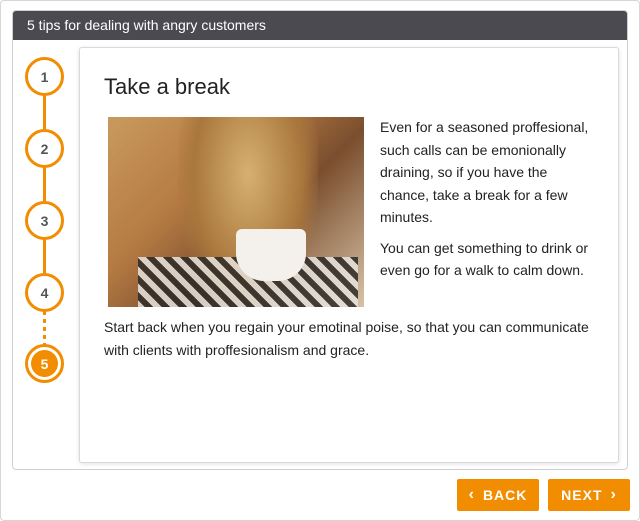 The width and height of the screenshot is (640, 521). What do you see at coordinates (236, 212) in the screenshot?
I see `woman-drinking-coffee-image` at bounding box center [236, 212].